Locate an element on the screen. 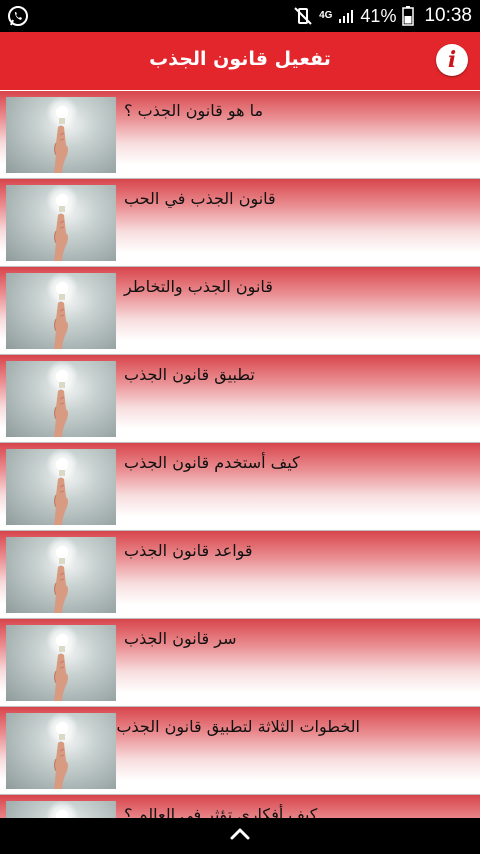  list-item-label: قانون الجذب والتخاطر is located at coordinates (198, 286).